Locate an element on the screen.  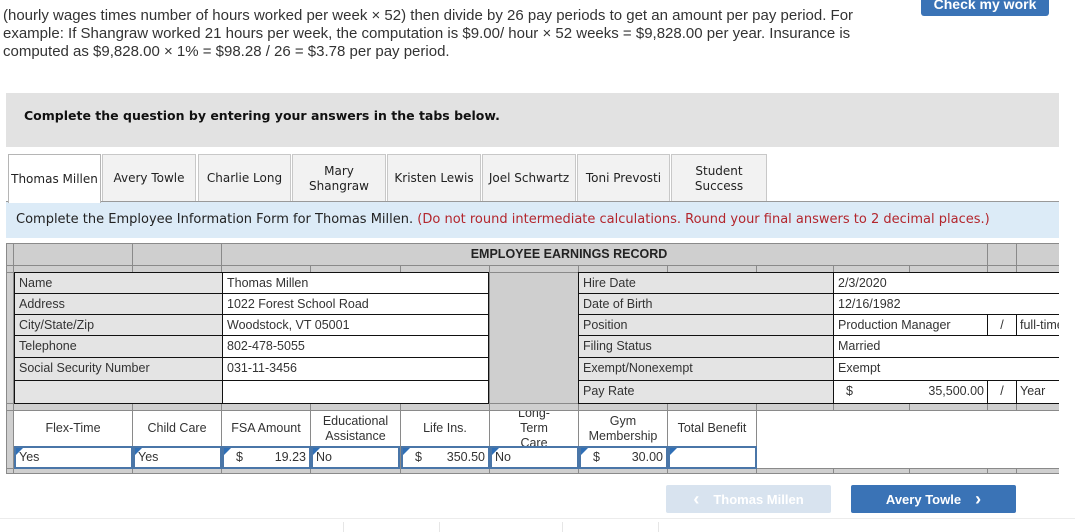
tab-joel-schwartz: Joel Schwartz is located at coordinates (529, 178).